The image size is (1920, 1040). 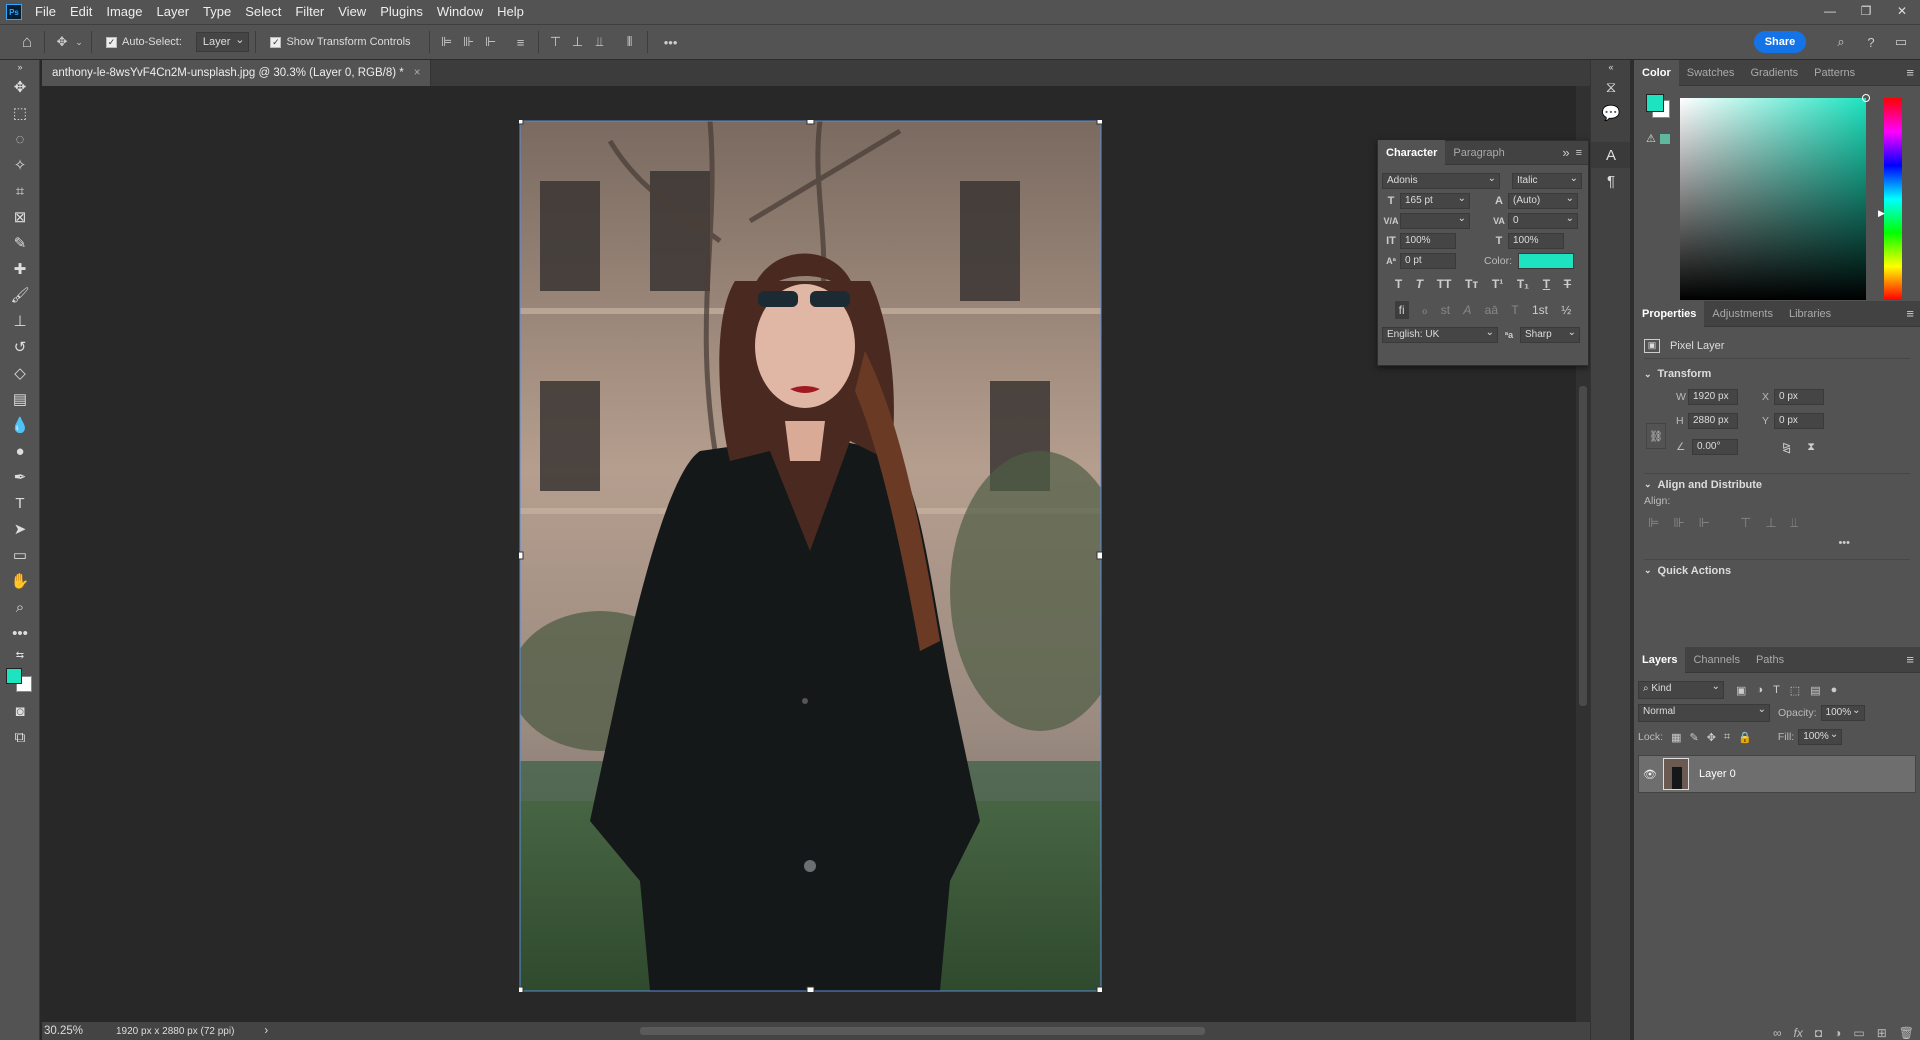 I want to click on filter-adjustment-icon: ◑, so click(x=1759, y=690).